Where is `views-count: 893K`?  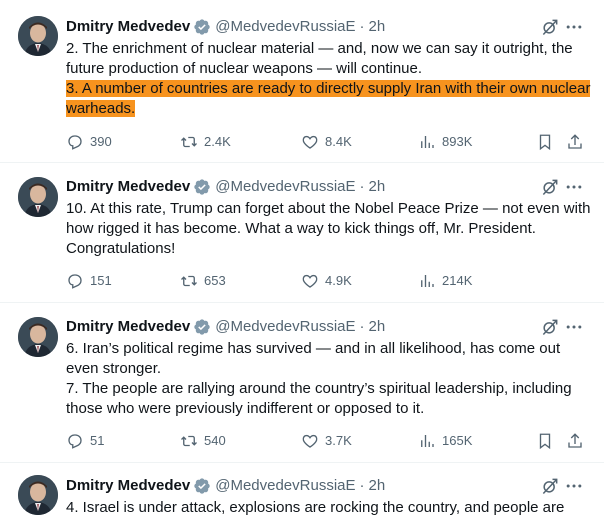
views-count: 893K is located at coordinates (457, 141).